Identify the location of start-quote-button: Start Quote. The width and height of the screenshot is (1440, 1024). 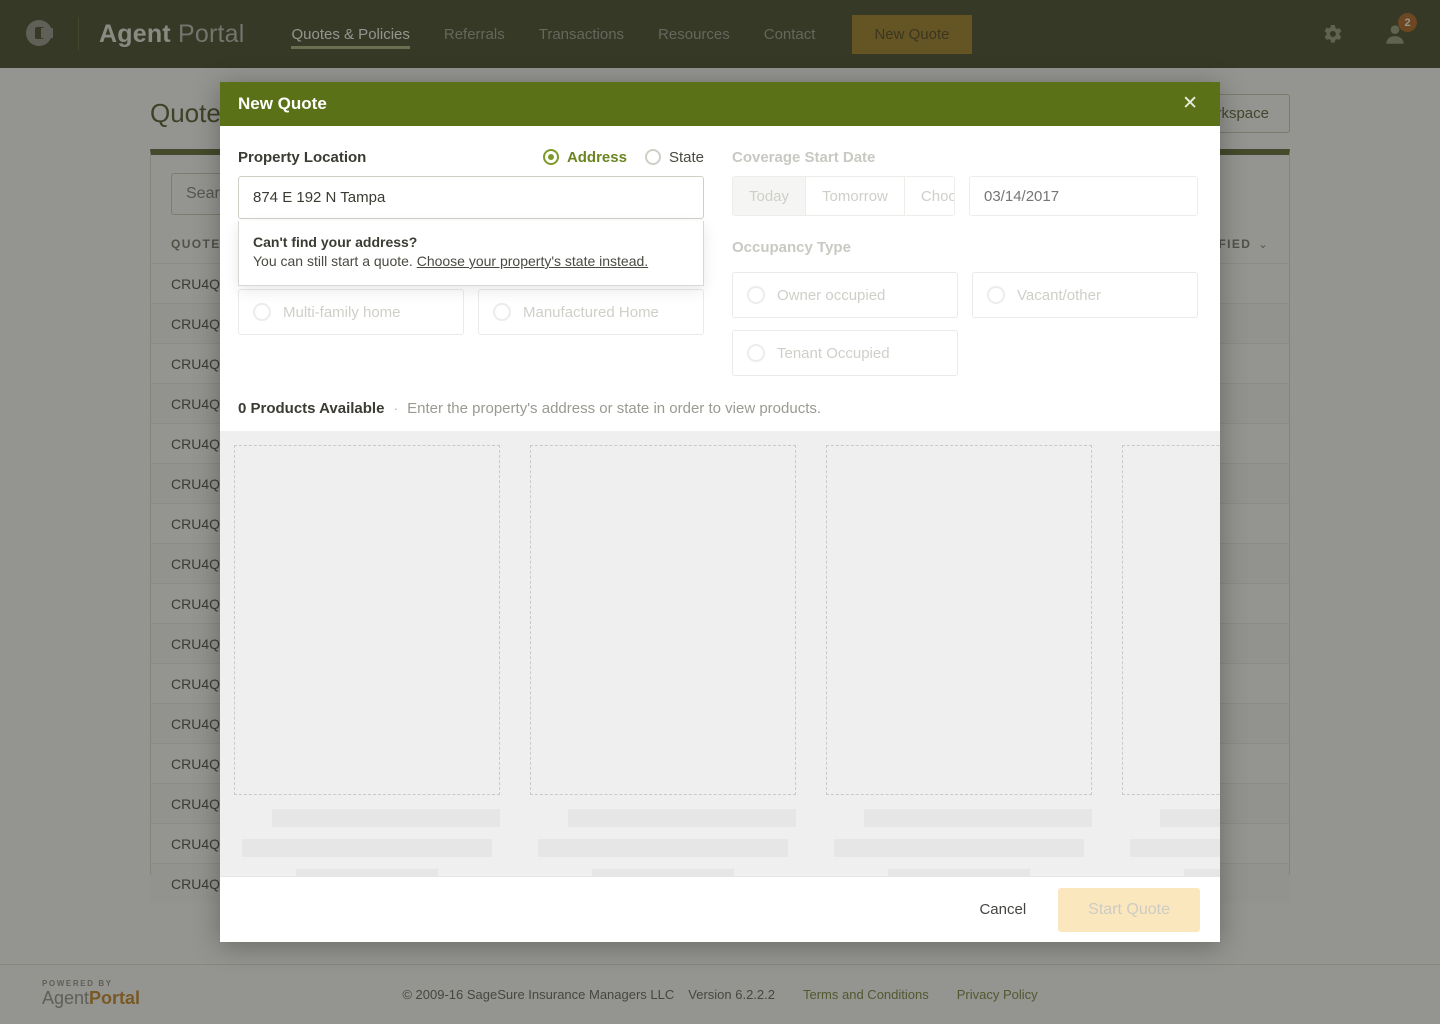
(1129, 909).